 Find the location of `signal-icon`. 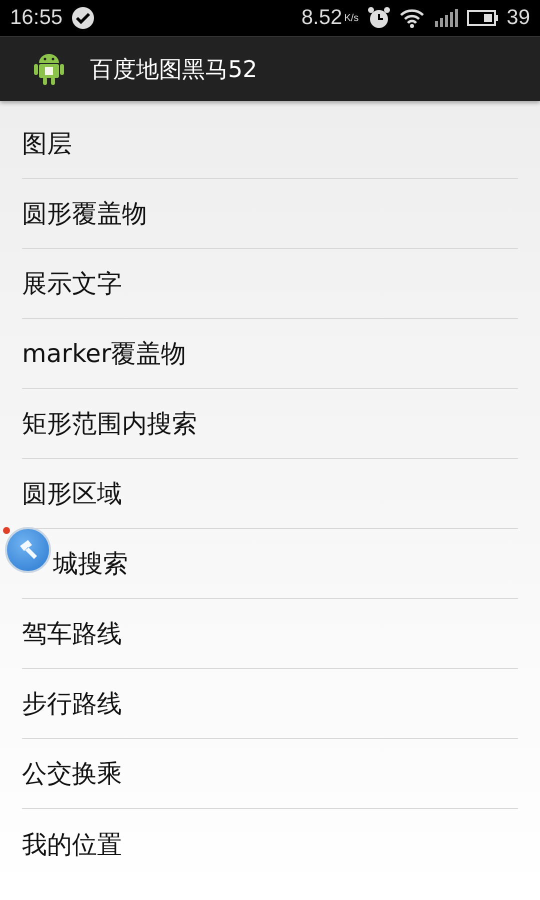

signal-icon is located at coordinates (445, 18).